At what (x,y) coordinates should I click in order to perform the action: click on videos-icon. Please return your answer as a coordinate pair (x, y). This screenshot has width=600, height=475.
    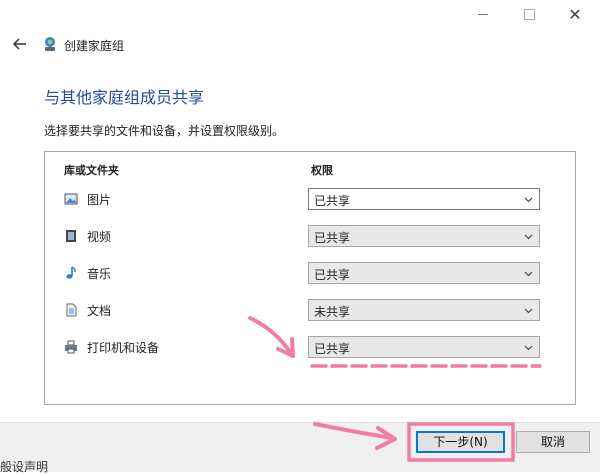
    Looking at the image, I should click on (71, 236).